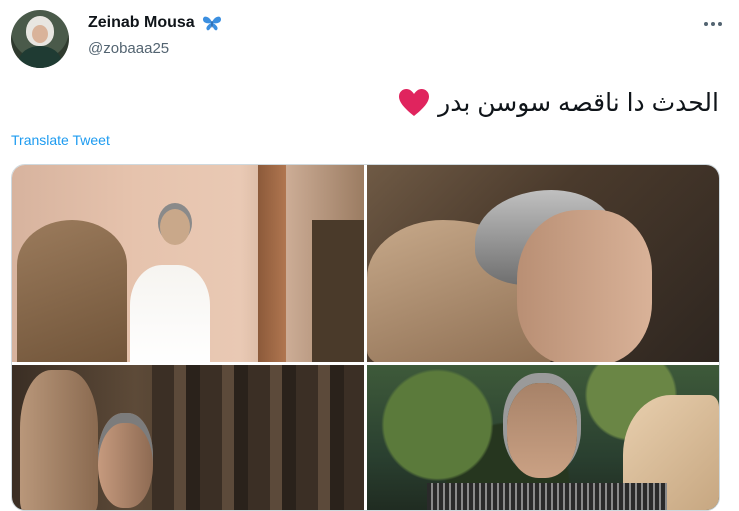  I want to click on display-name: Zeinab Mousa, so click(141, 23).